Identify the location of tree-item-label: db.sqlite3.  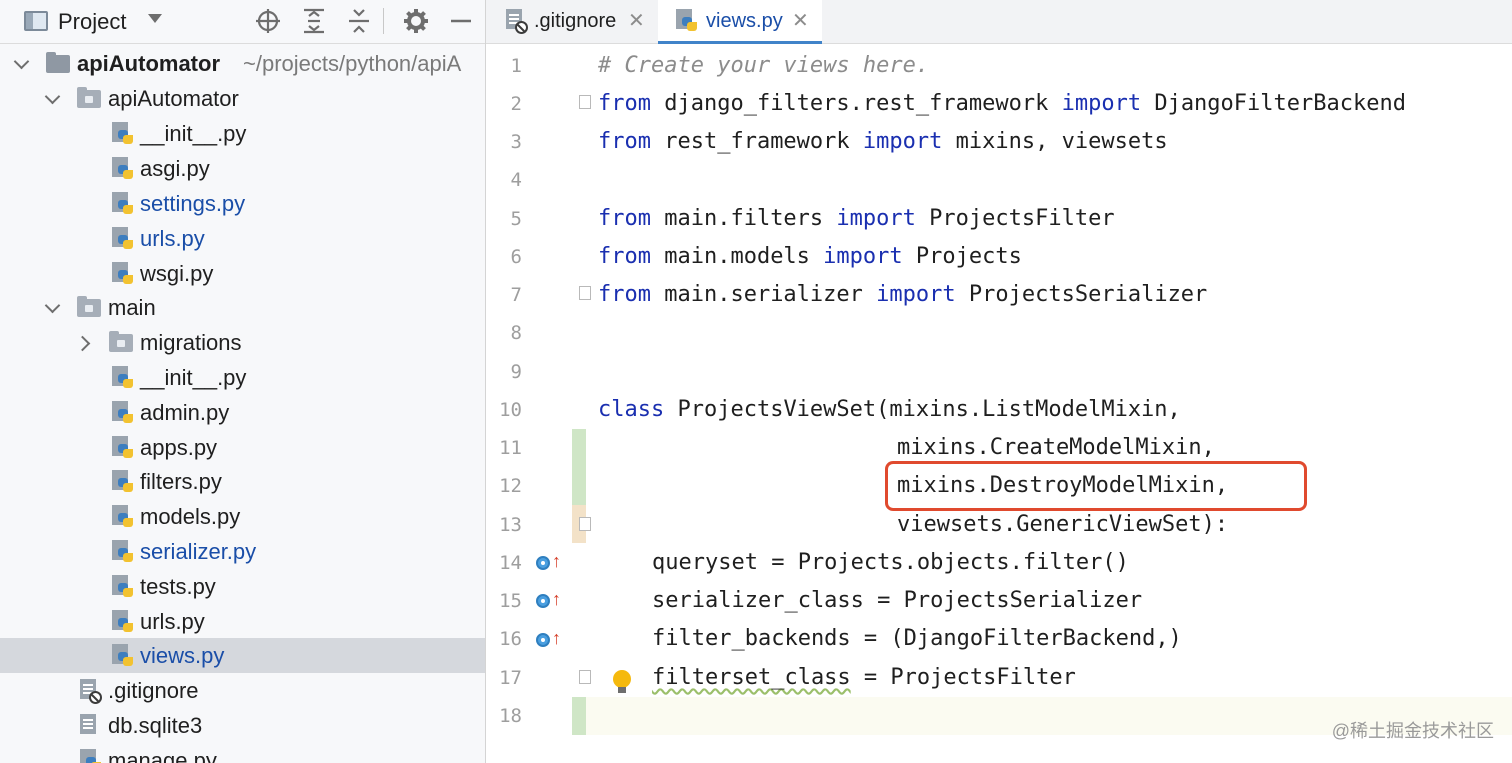
(155, 725).